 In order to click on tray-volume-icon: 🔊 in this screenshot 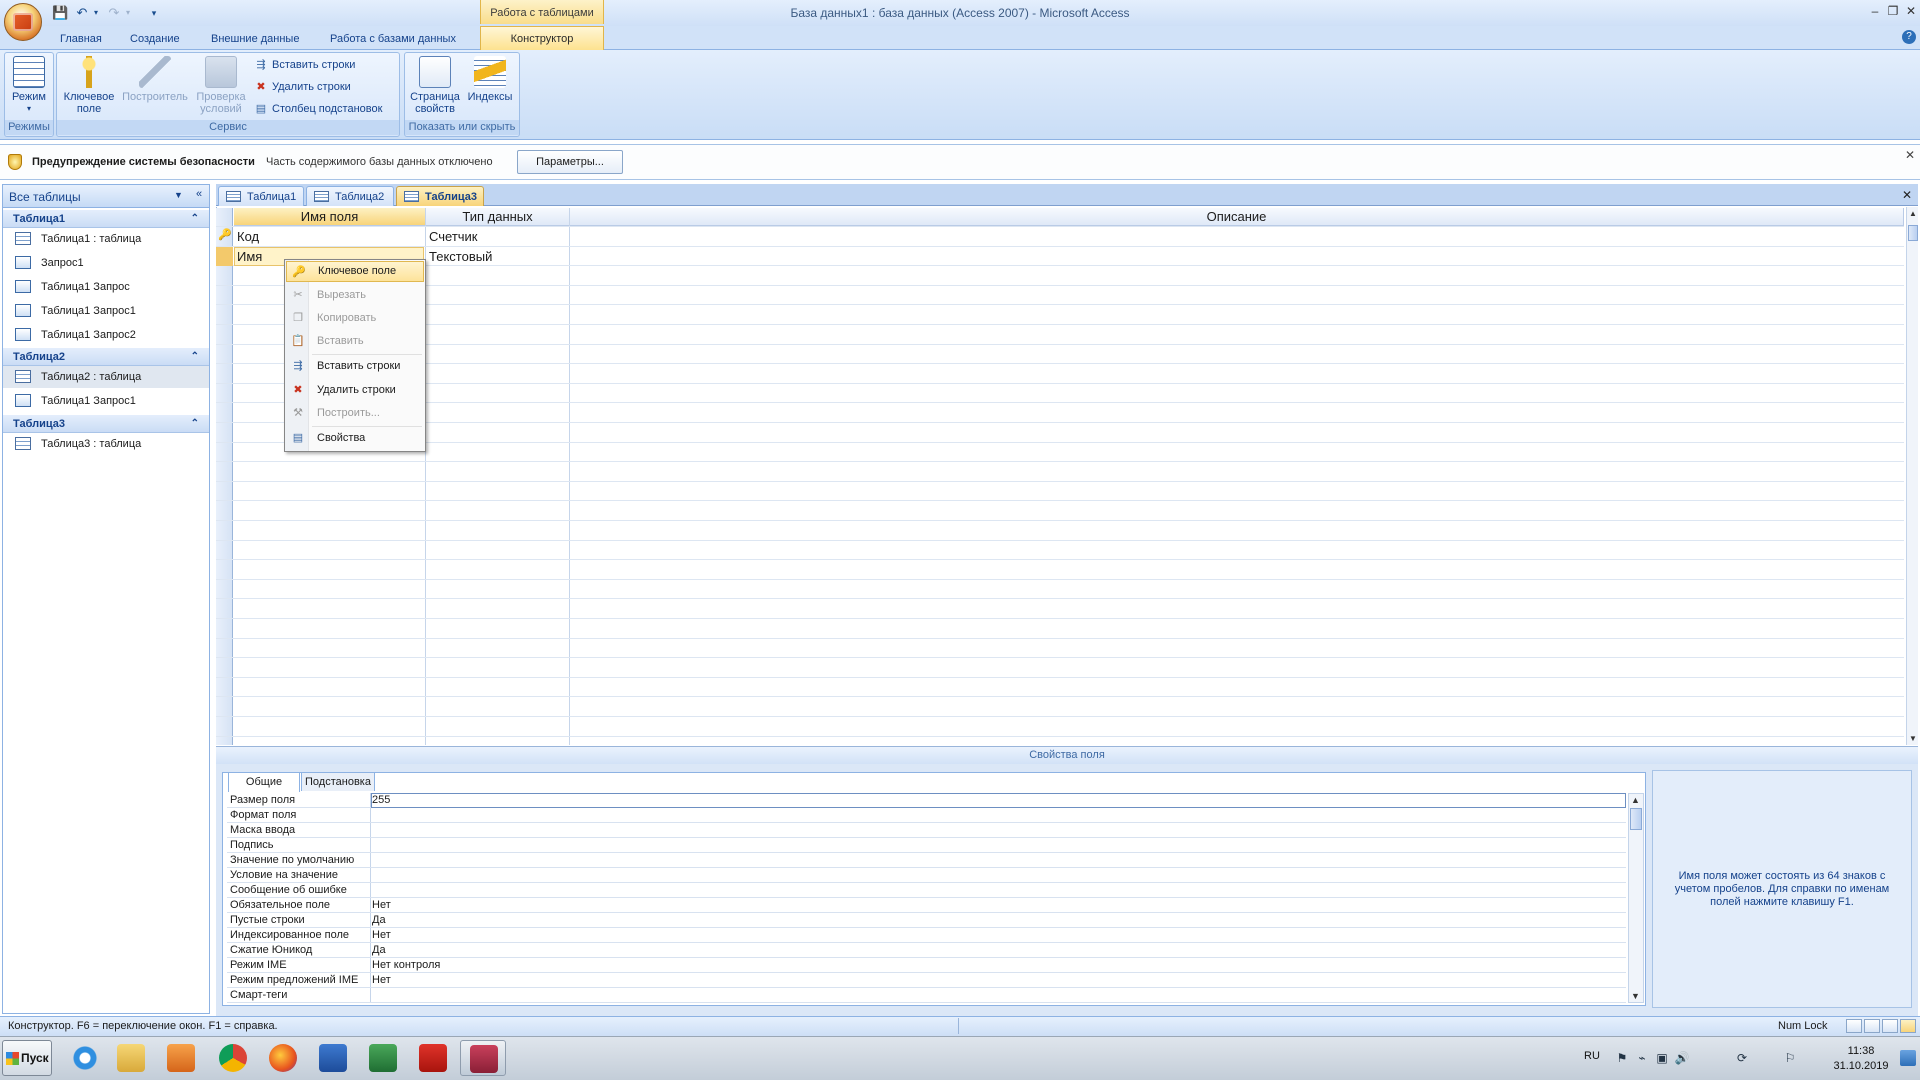, I will do `click(1682, 1058)`.